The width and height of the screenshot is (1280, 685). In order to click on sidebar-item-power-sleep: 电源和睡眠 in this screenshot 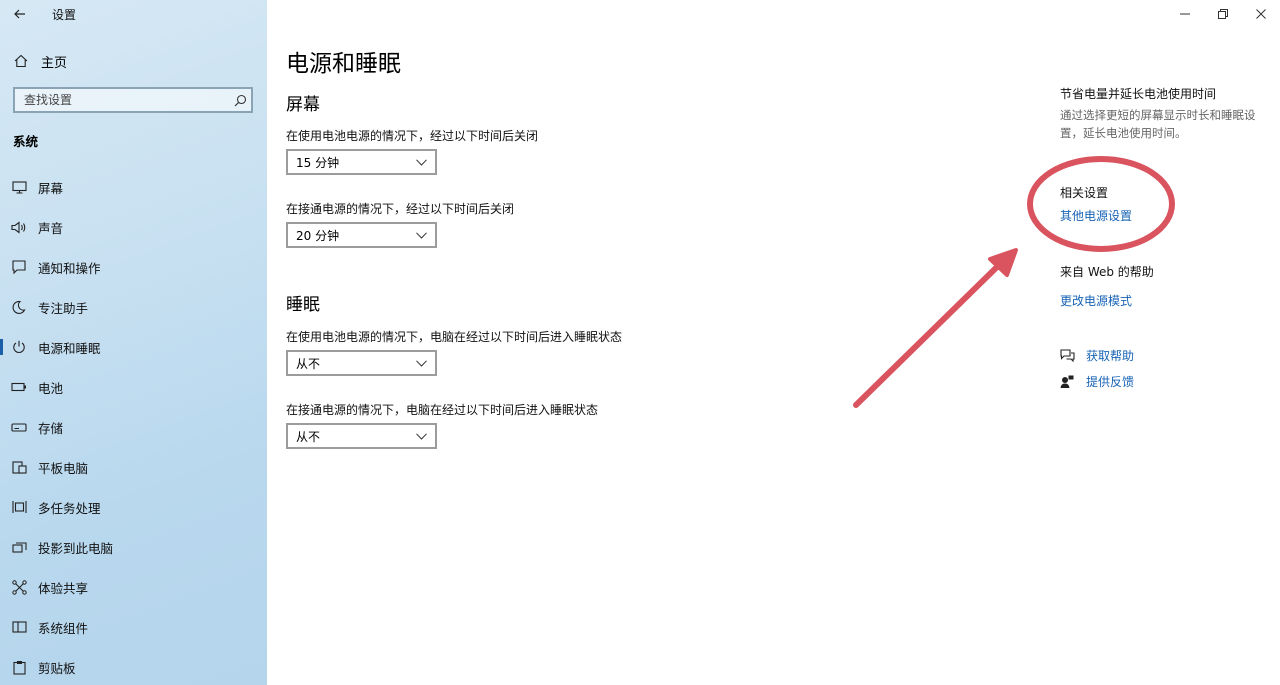, I will do `click(133, 347)`.